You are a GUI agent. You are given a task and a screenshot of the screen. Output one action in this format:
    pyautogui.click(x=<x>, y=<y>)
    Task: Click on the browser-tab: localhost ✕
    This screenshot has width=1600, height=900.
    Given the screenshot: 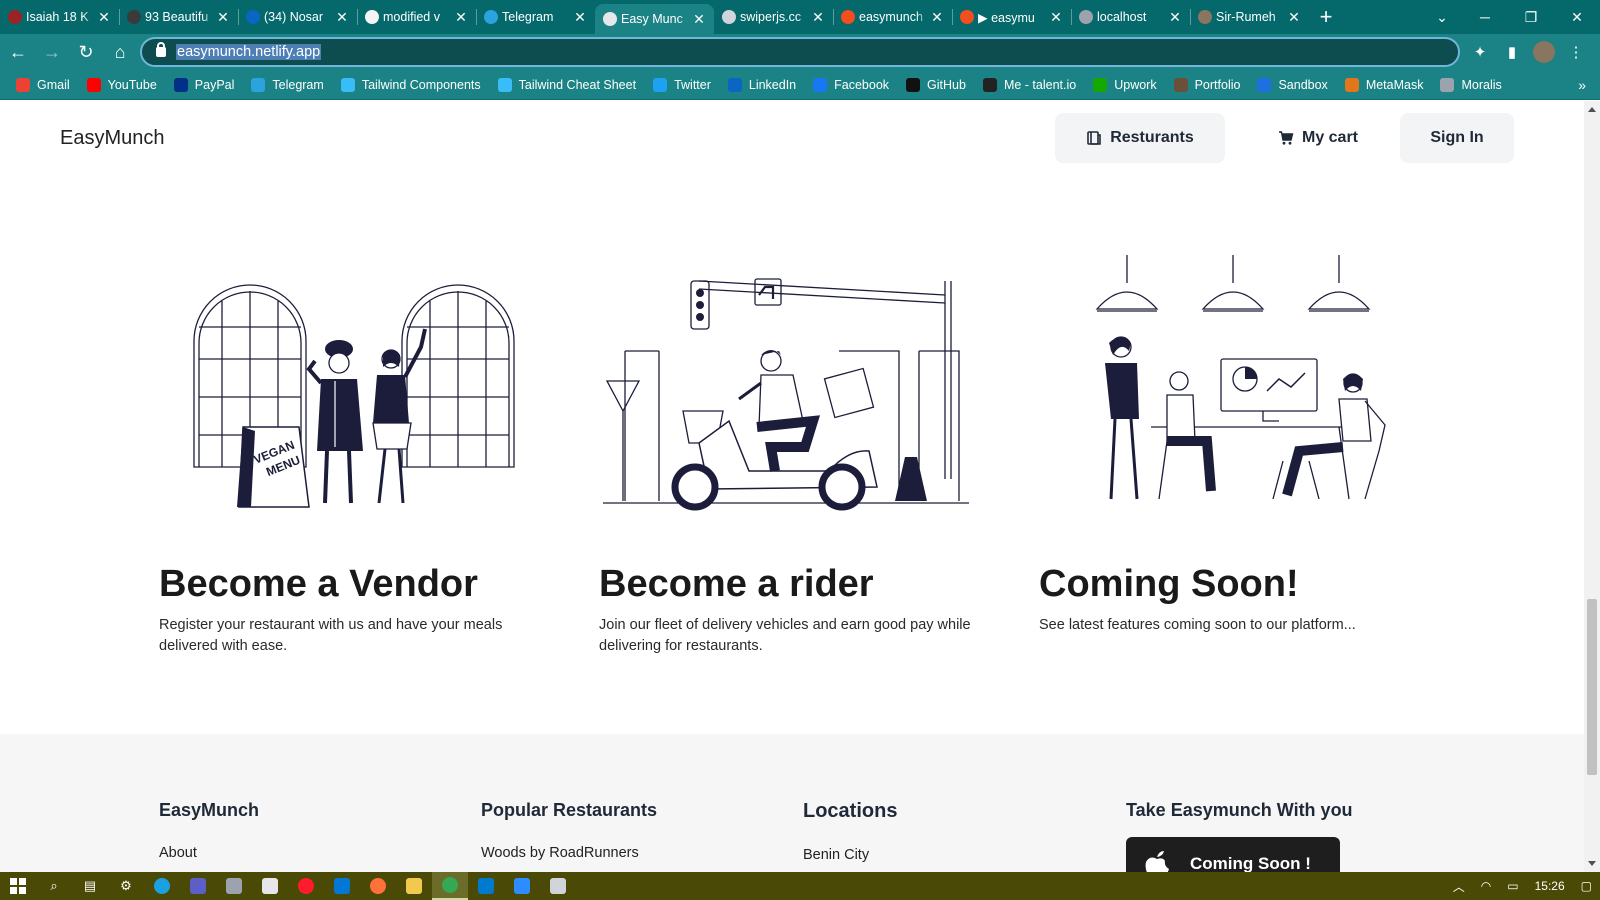 What is the action you would take?
    pyautogui.click(x=1130, y=17)
    